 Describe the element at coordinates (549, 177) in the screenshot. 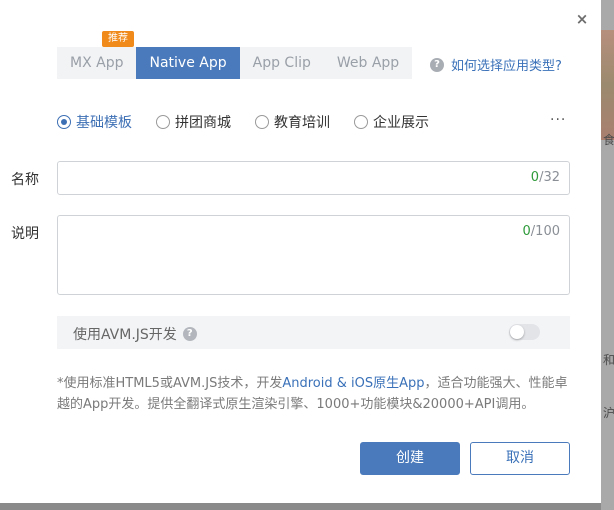

I see `name-max: /32` at that location.